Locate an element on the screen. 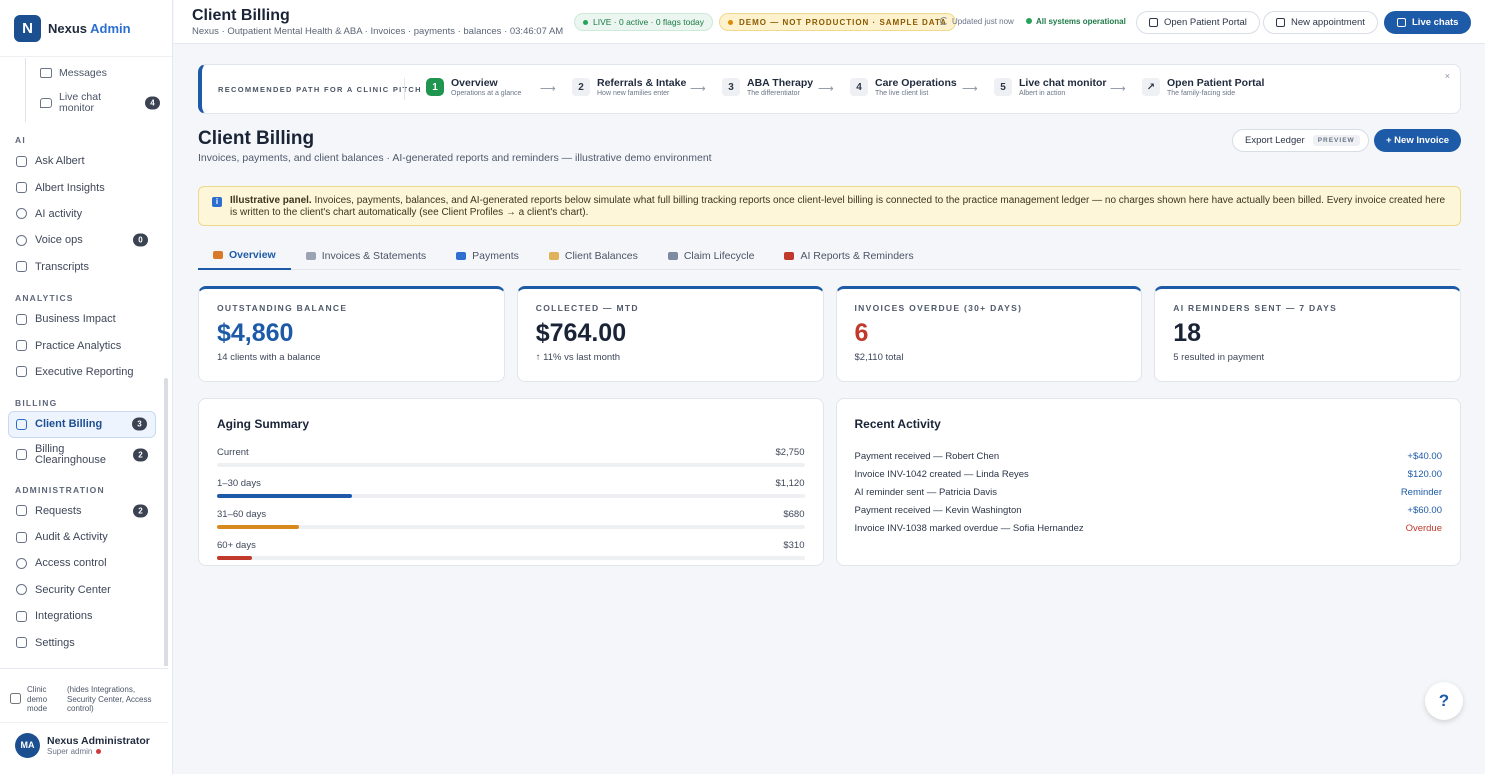 The height and width of the screenshot is (774, 1485). tab-overview: Overview is located at coordinates (244, 256).